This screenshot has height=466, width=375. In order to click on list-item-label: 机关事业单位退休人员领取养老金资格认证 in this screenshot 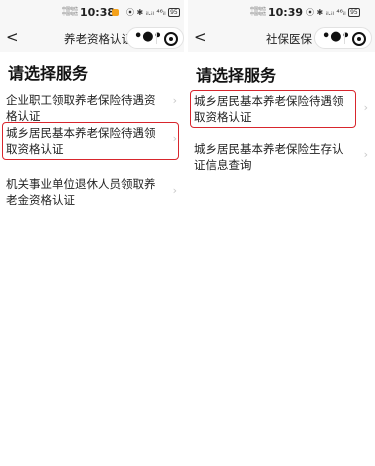, I will do `click(81, 192)`.